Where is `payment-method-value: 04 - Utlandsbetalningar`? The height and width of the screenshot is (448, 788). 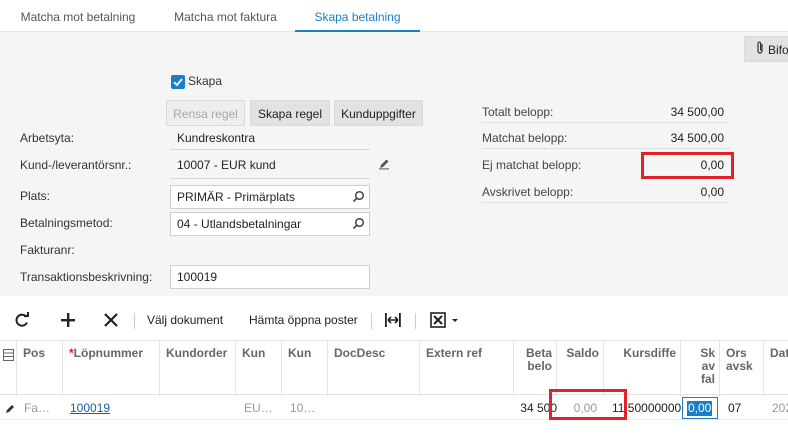
payment-method-value: 04 - Utlandsbetalningar is located at coordinates (239, 224).